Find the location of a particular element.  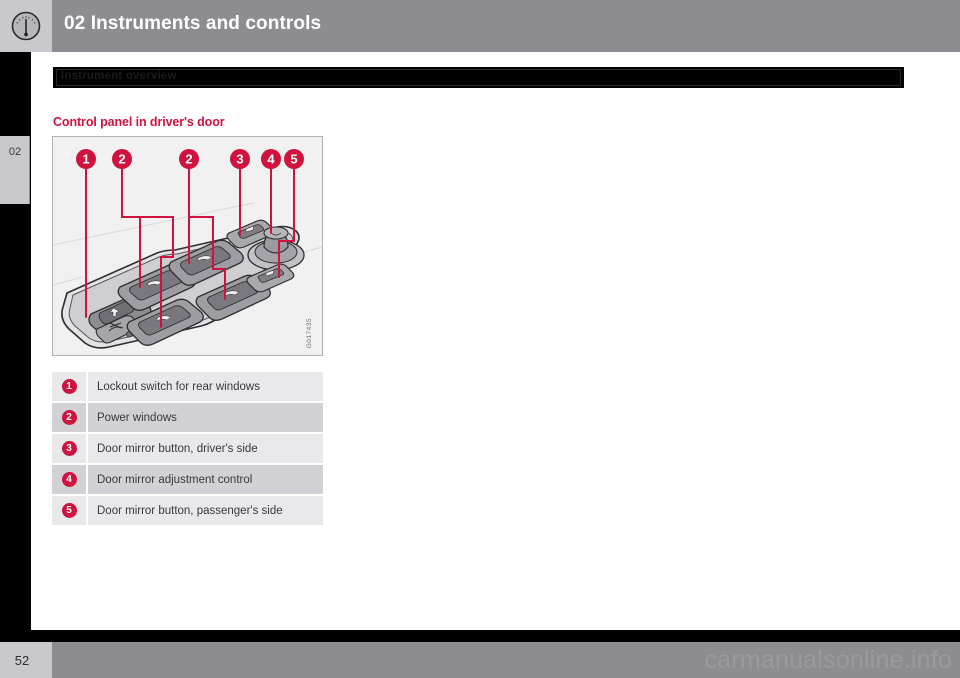

table-row: 5 Door mirror button, passenger's side is located at coordinates (187, 510).